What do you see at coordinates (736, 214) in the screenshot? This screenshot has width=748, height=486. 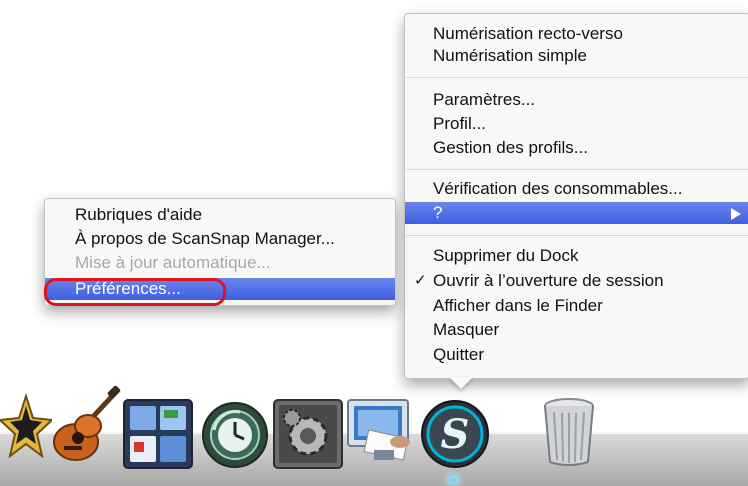 I see `submenu-arrow-icon` at bounding box center [736, 214].